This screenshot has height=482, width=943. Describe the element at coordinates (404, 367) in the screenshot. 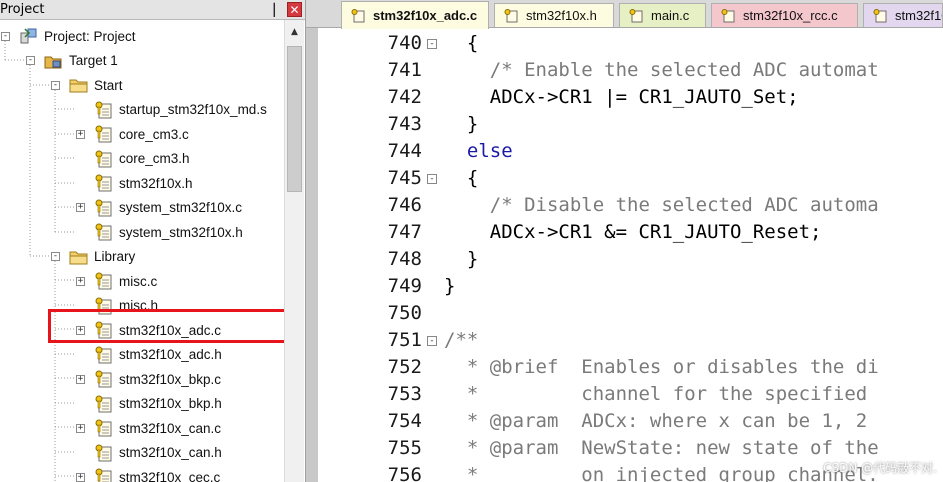

I see `line-number: 752` at that location.